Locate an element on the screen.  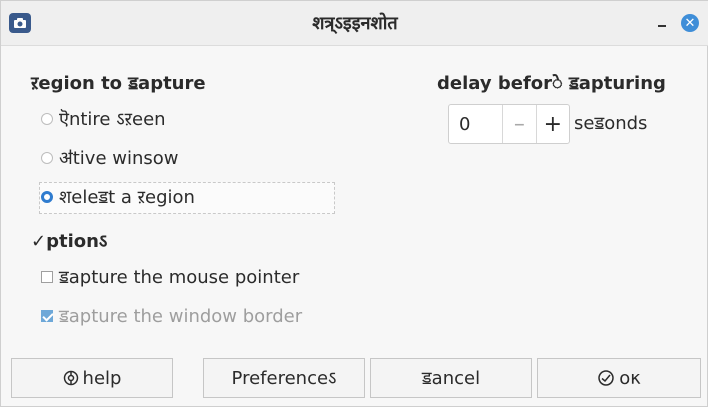
radio-indicator-checked is located at coordinates (47, 197).